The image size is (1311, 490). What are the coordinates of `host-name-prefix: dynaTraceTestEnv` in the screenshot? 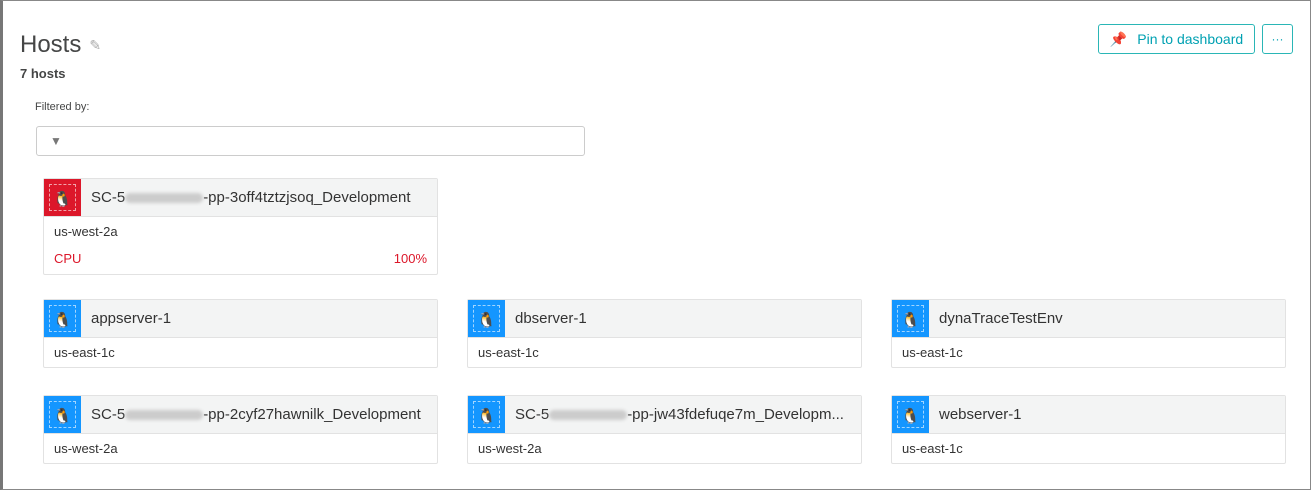 It's located at (1001, 318).